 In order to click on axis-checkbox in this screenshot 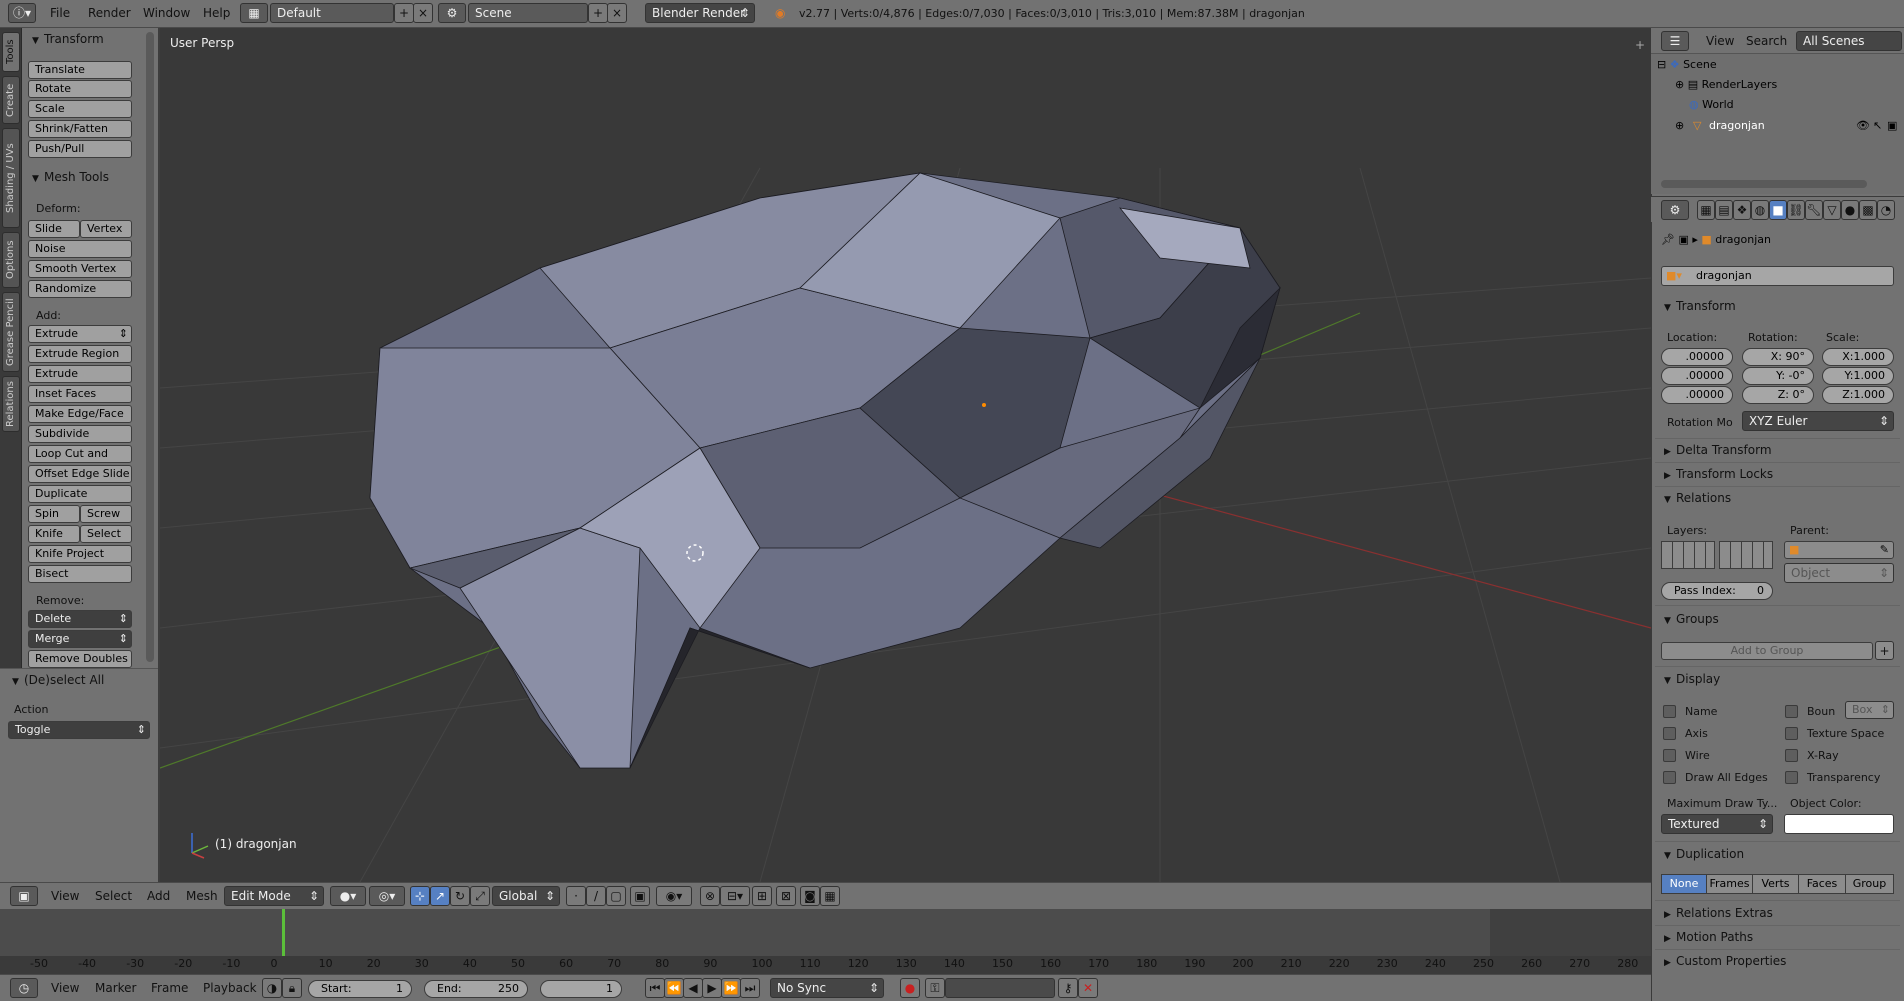, I will do `click(1669, 733)`.